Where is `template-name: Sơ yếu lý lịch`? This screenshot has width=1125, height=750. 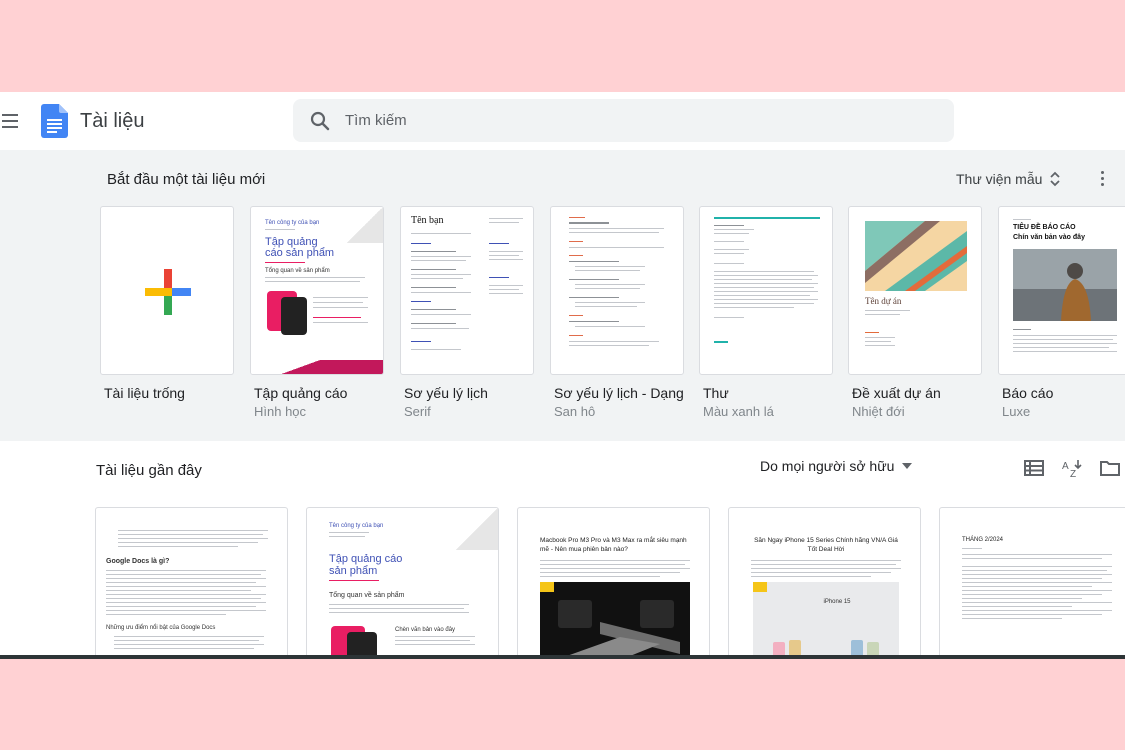
template-name: Sơ yếu lý lịch is located at coordinates (446, 393).